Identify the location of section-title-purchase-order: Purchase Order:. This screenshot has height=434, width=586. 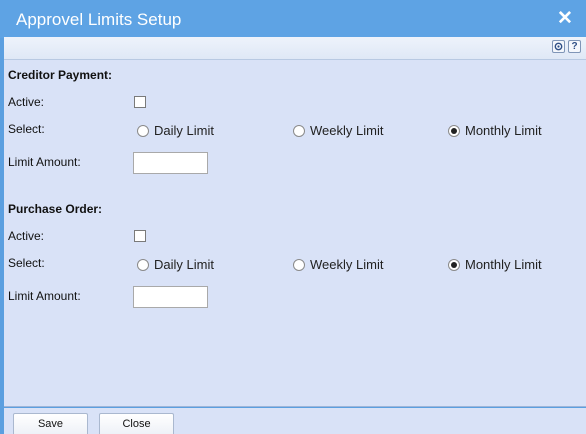
(55, 209).